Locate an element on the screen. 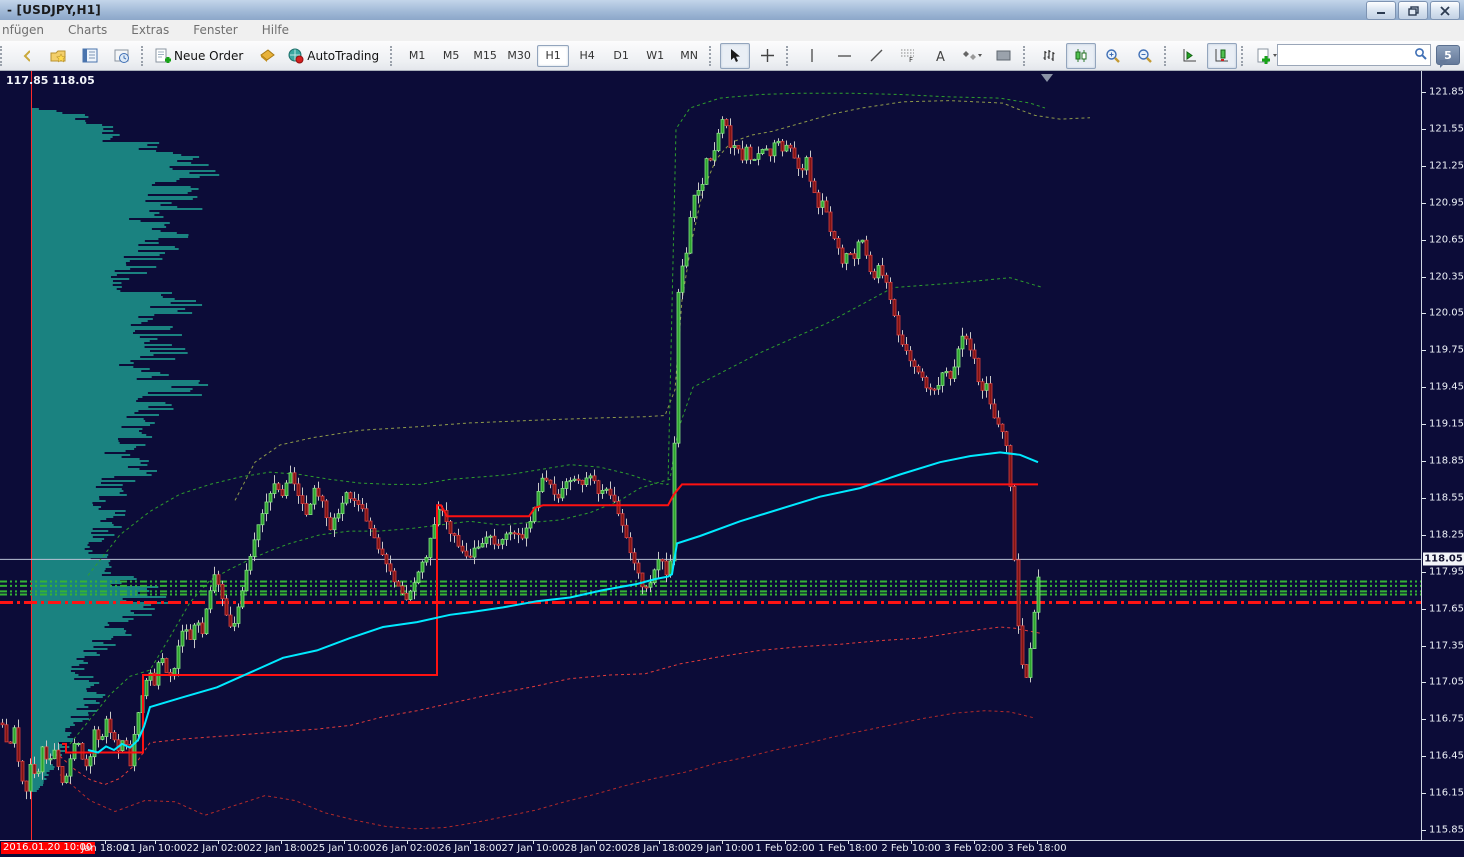 The height and width of the screenshot is (857, 1464). zoom-out-button is located at coordinates (1145, 56).